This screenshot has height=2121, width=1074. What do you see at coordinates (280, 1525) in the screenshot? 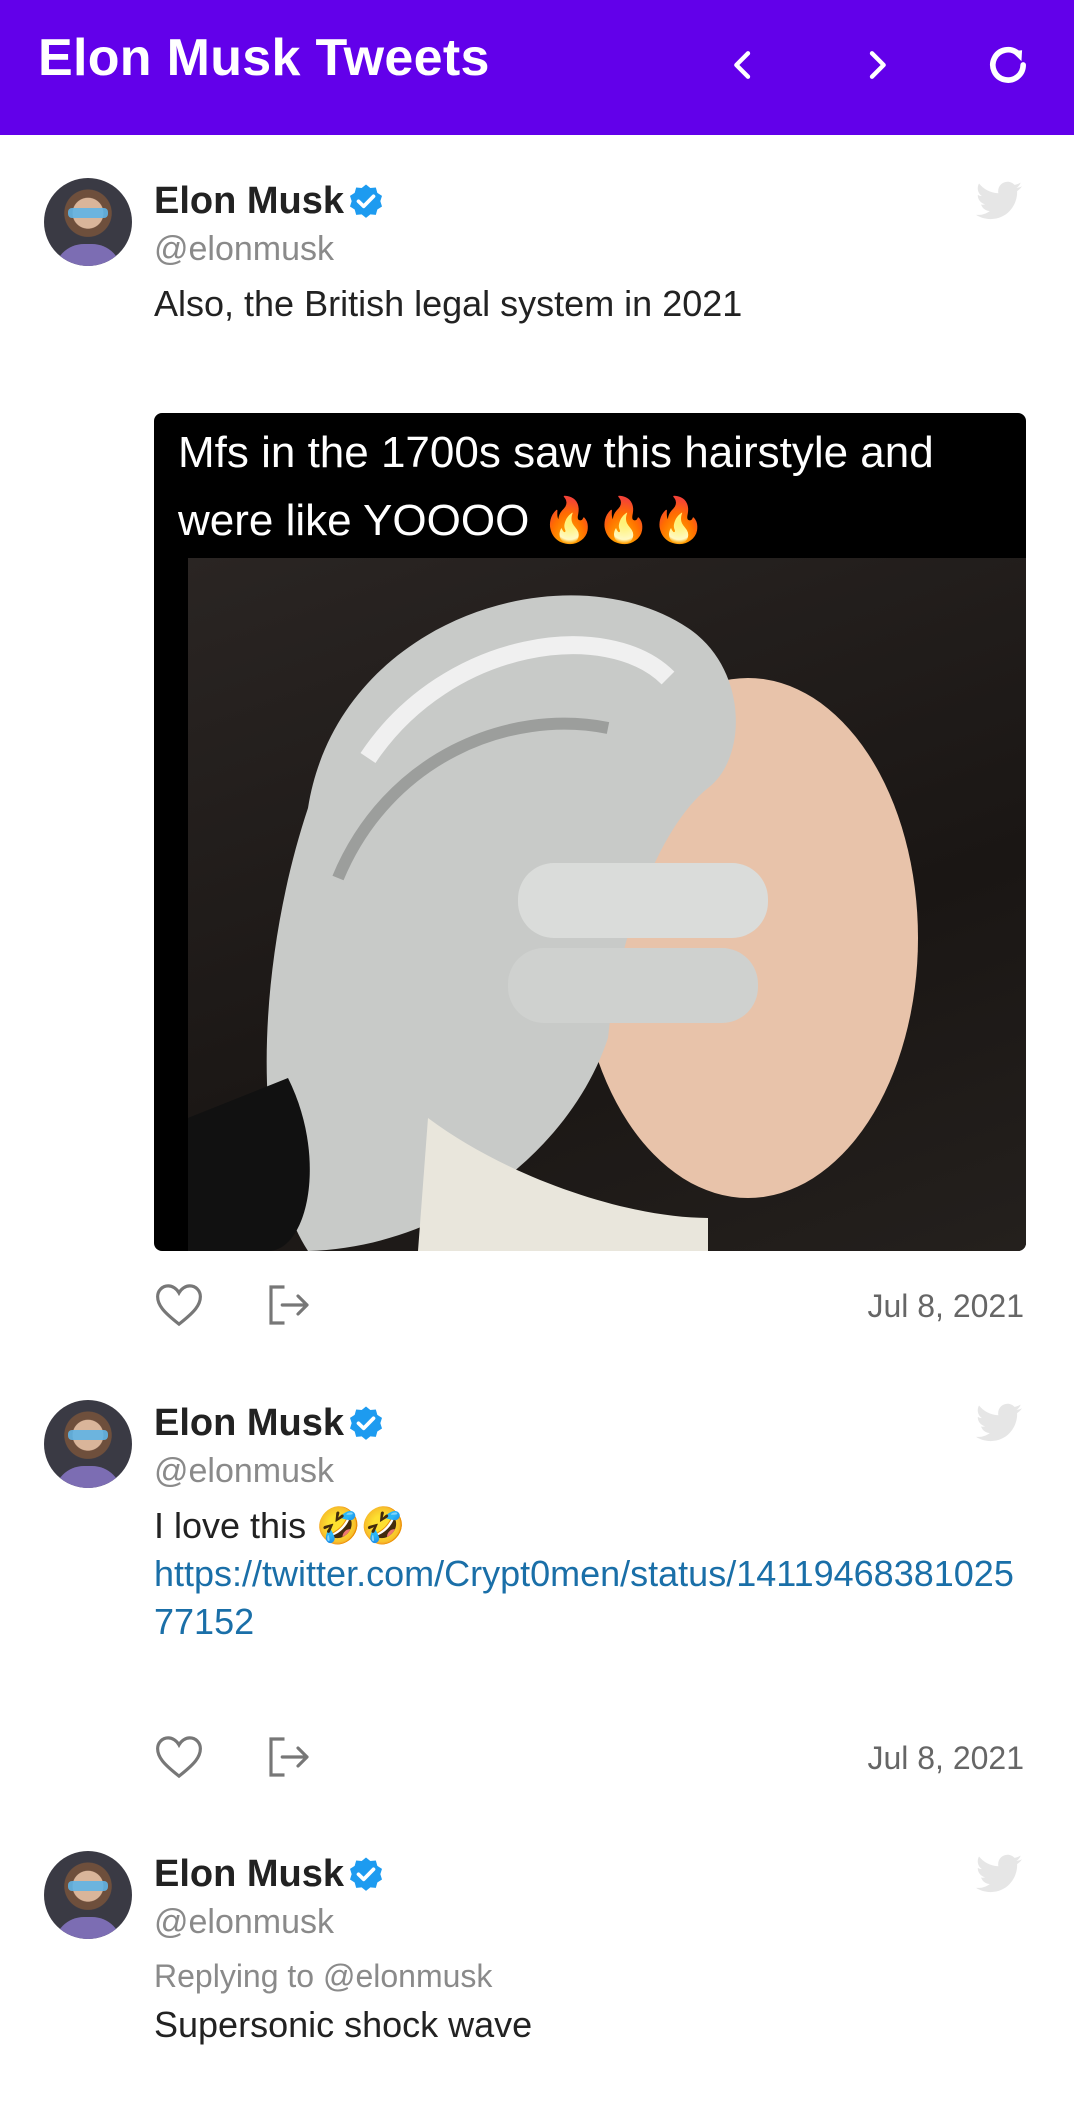
I see `tweet-text: I love this 🤣🤣` at bounding box center [280, 1525].